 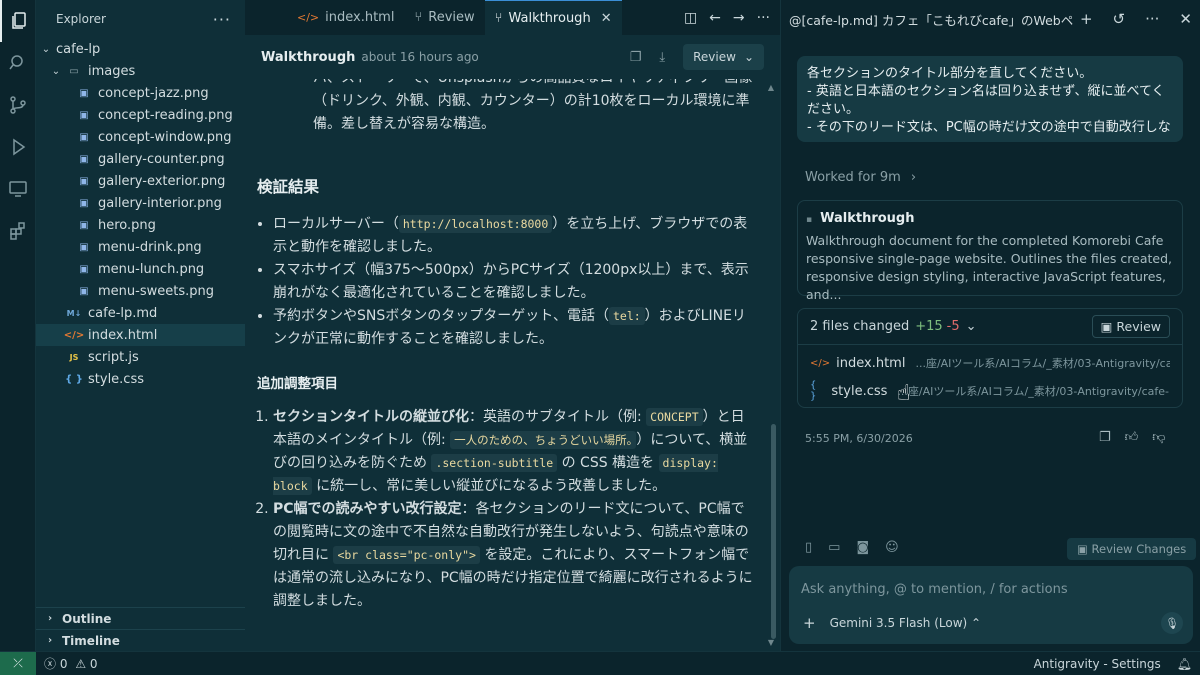 What do you see at coordinates (140, 115) in the screenshot?
I see `tree-file: ▣ concept-reading.png` at bounding box center [140, 115].